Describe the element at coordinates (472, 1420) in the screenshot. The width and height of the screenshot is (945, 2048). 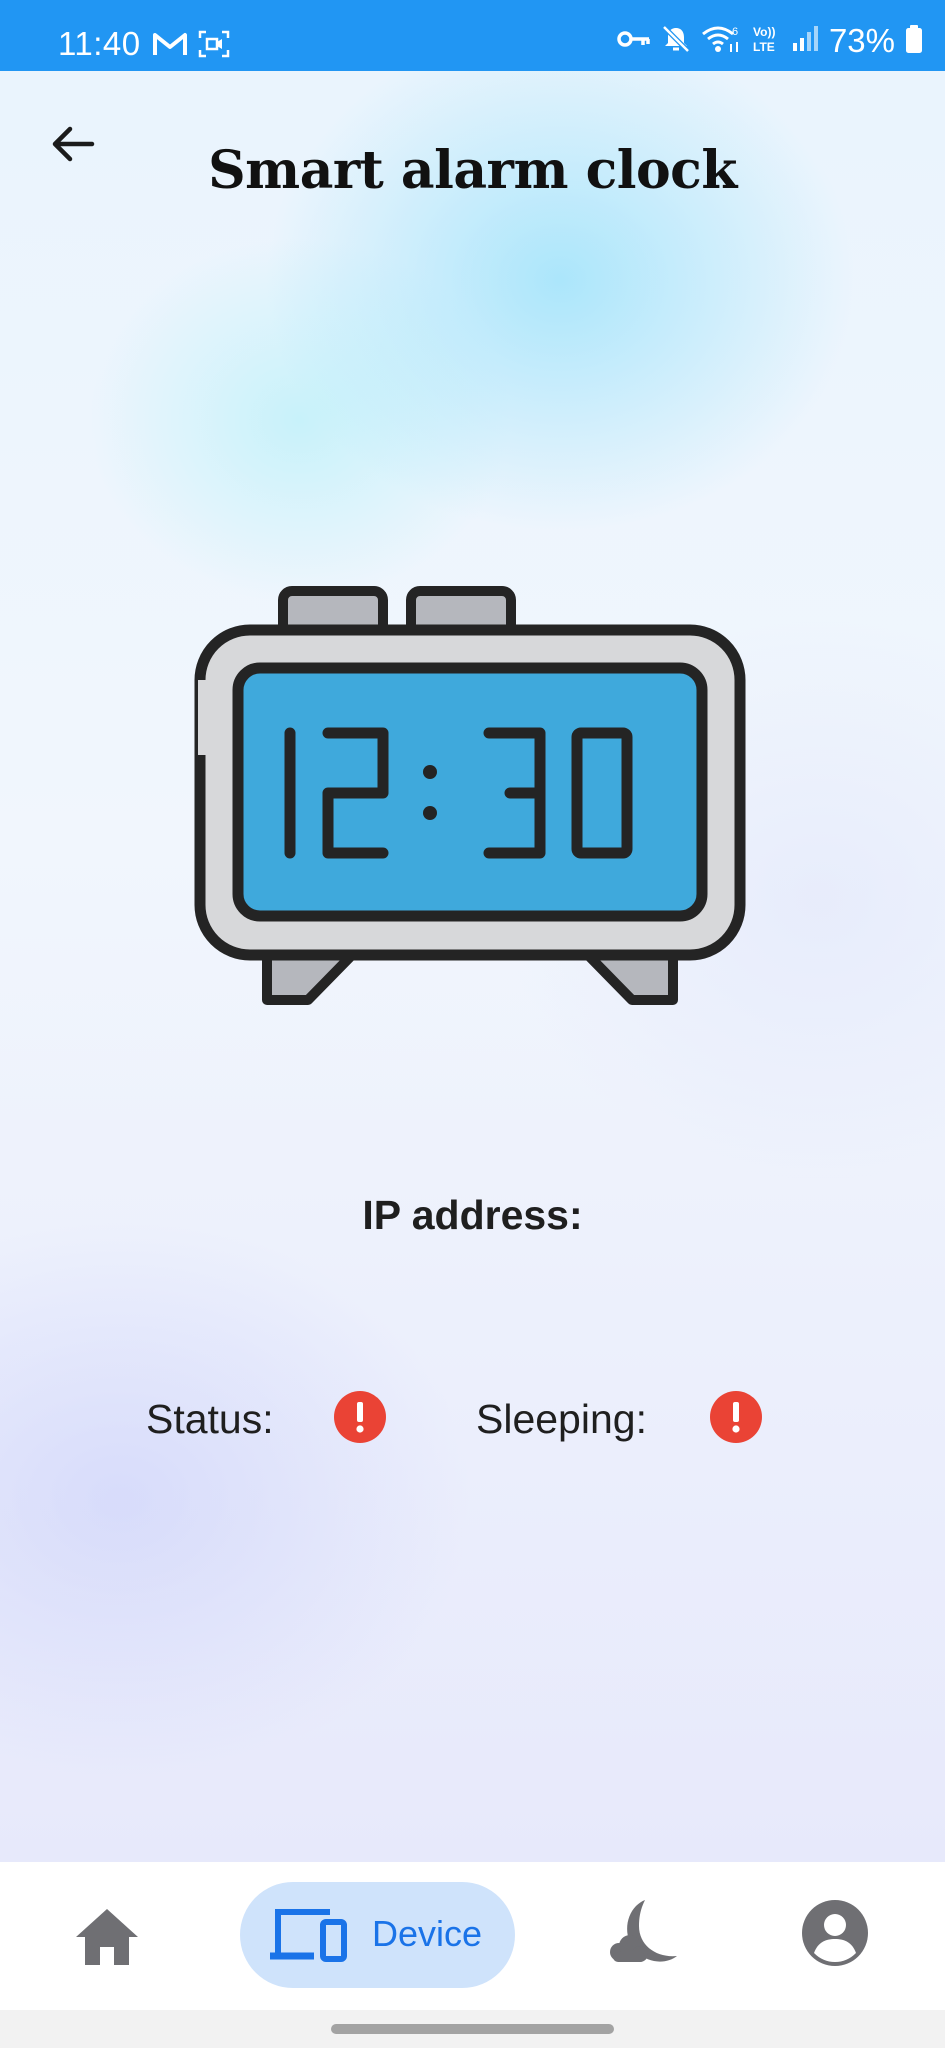
I see `status-row: Status: Sleeping:` at that location.